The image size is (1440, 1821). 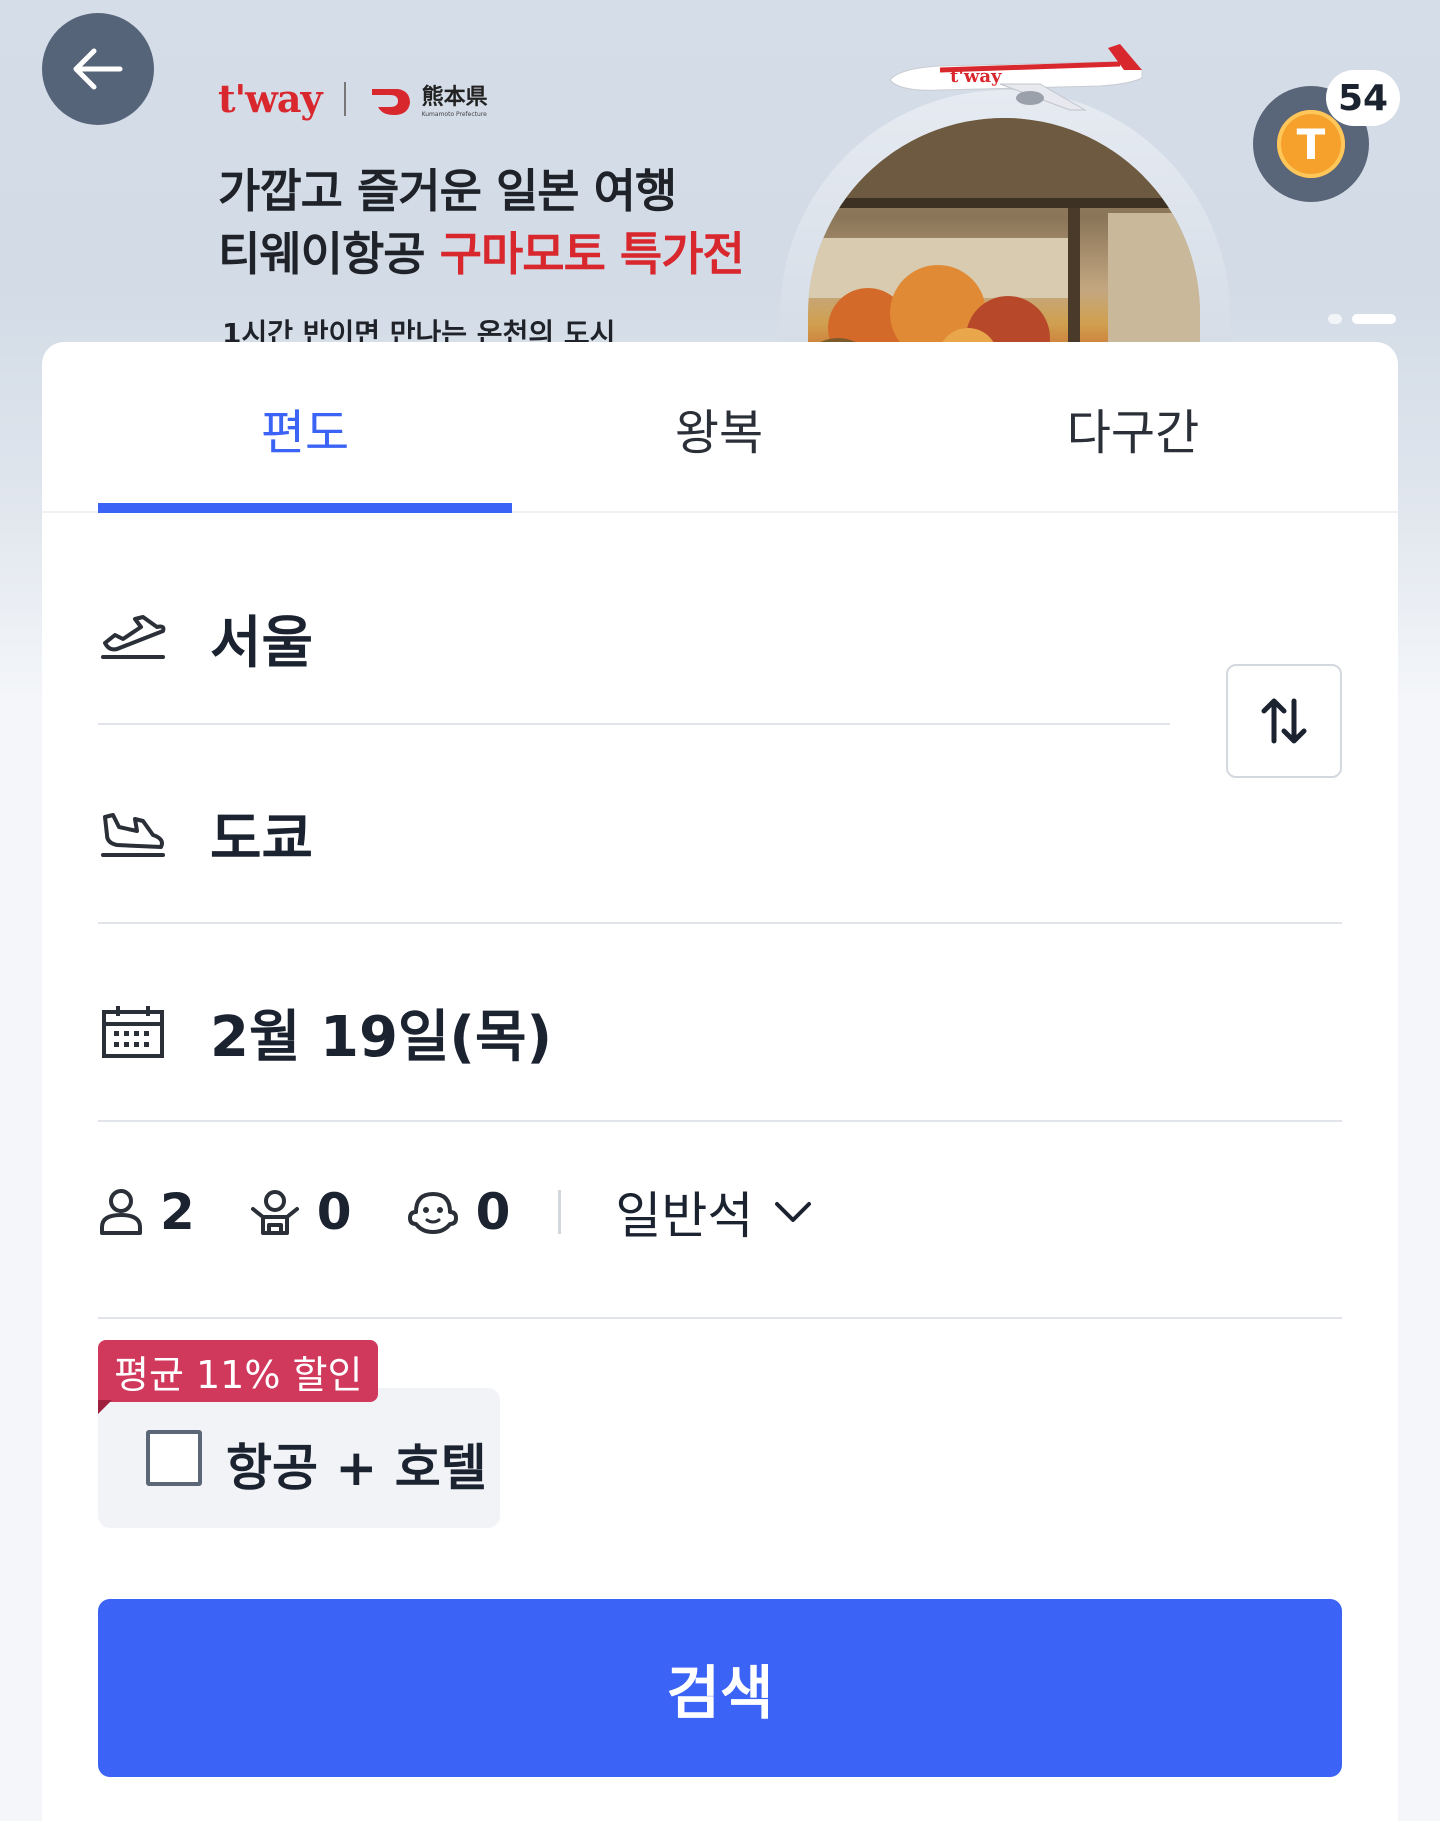 What do you see at coordinates (432, 1213) in the screenshot?
I see `infant-face-icon` at bounding box center [432, 1213].